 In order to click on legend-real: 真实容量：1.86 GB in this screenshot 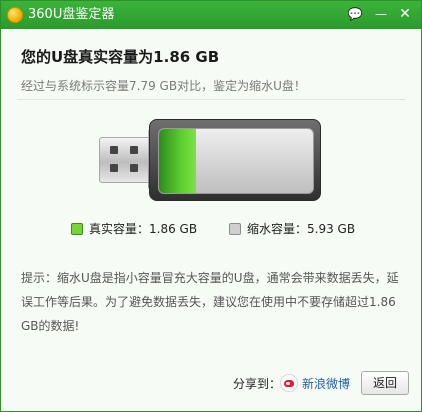, I will do `click(134, 228)`.